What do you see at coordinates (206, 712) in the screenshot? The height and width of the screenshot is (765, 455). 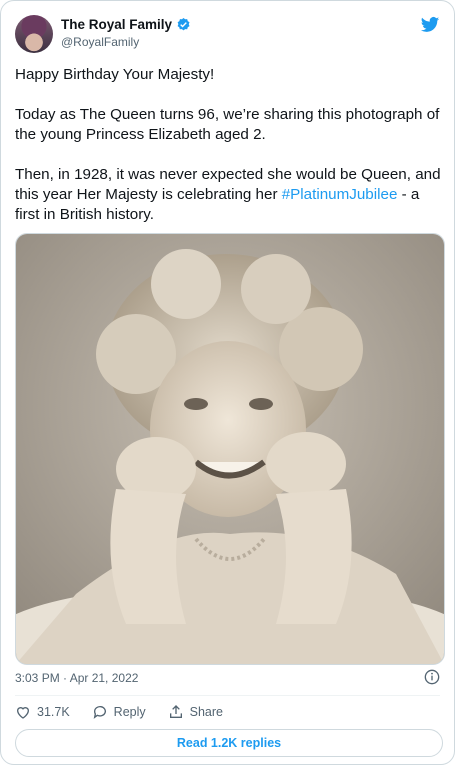 I see `share-label: Share` at bounding box center [206, 712].